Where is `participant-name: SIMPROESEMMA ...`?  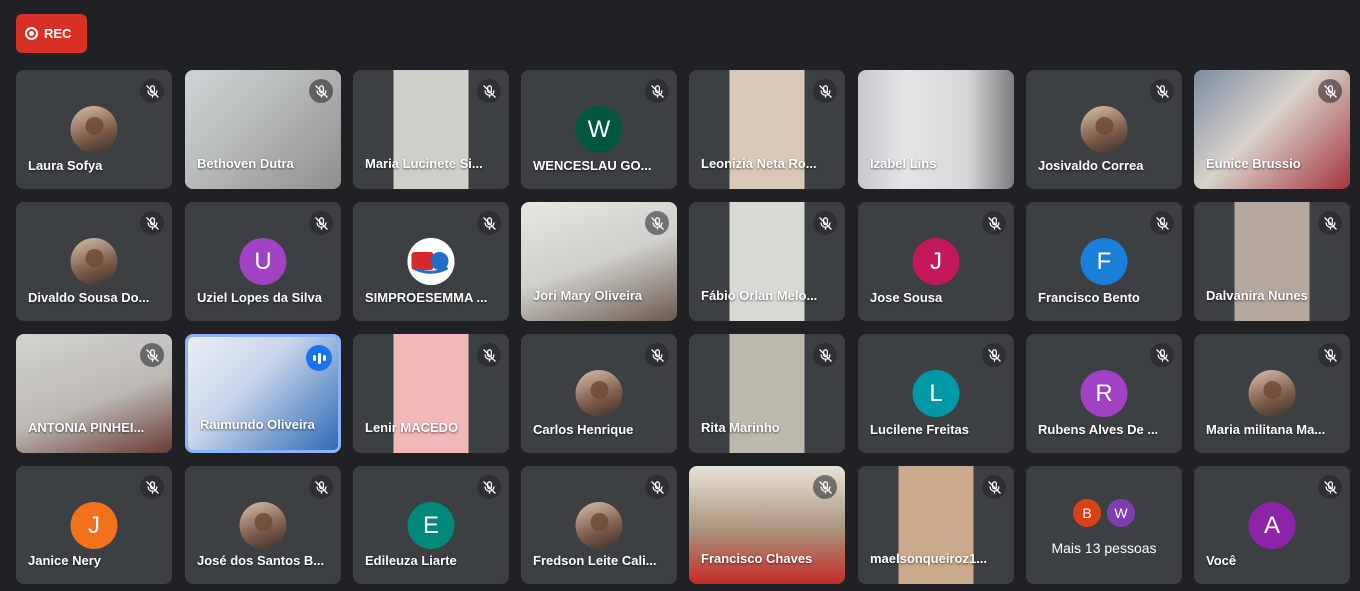 participant-name: SIMPROESEMMA ... is located at coordinates (426, 297).